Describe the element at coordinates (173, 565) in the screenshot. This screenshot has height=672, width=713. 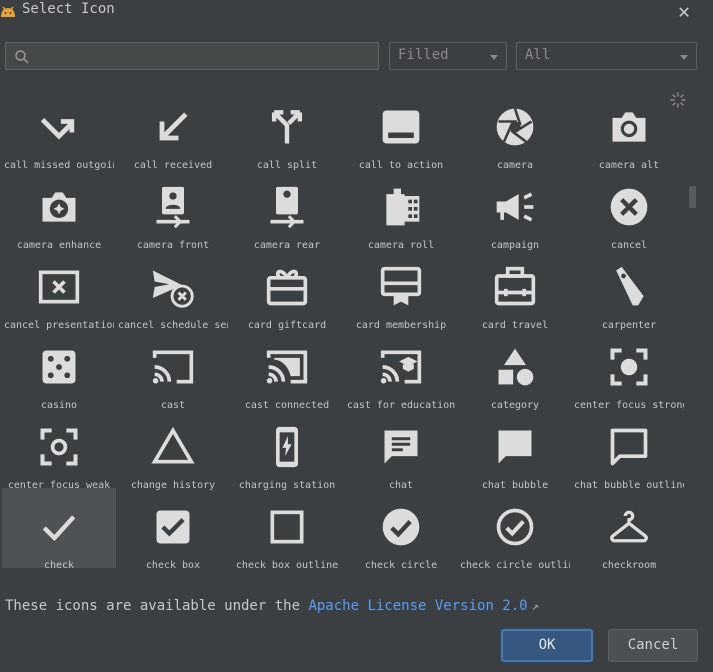
I see `icon-label: check box` at that location.